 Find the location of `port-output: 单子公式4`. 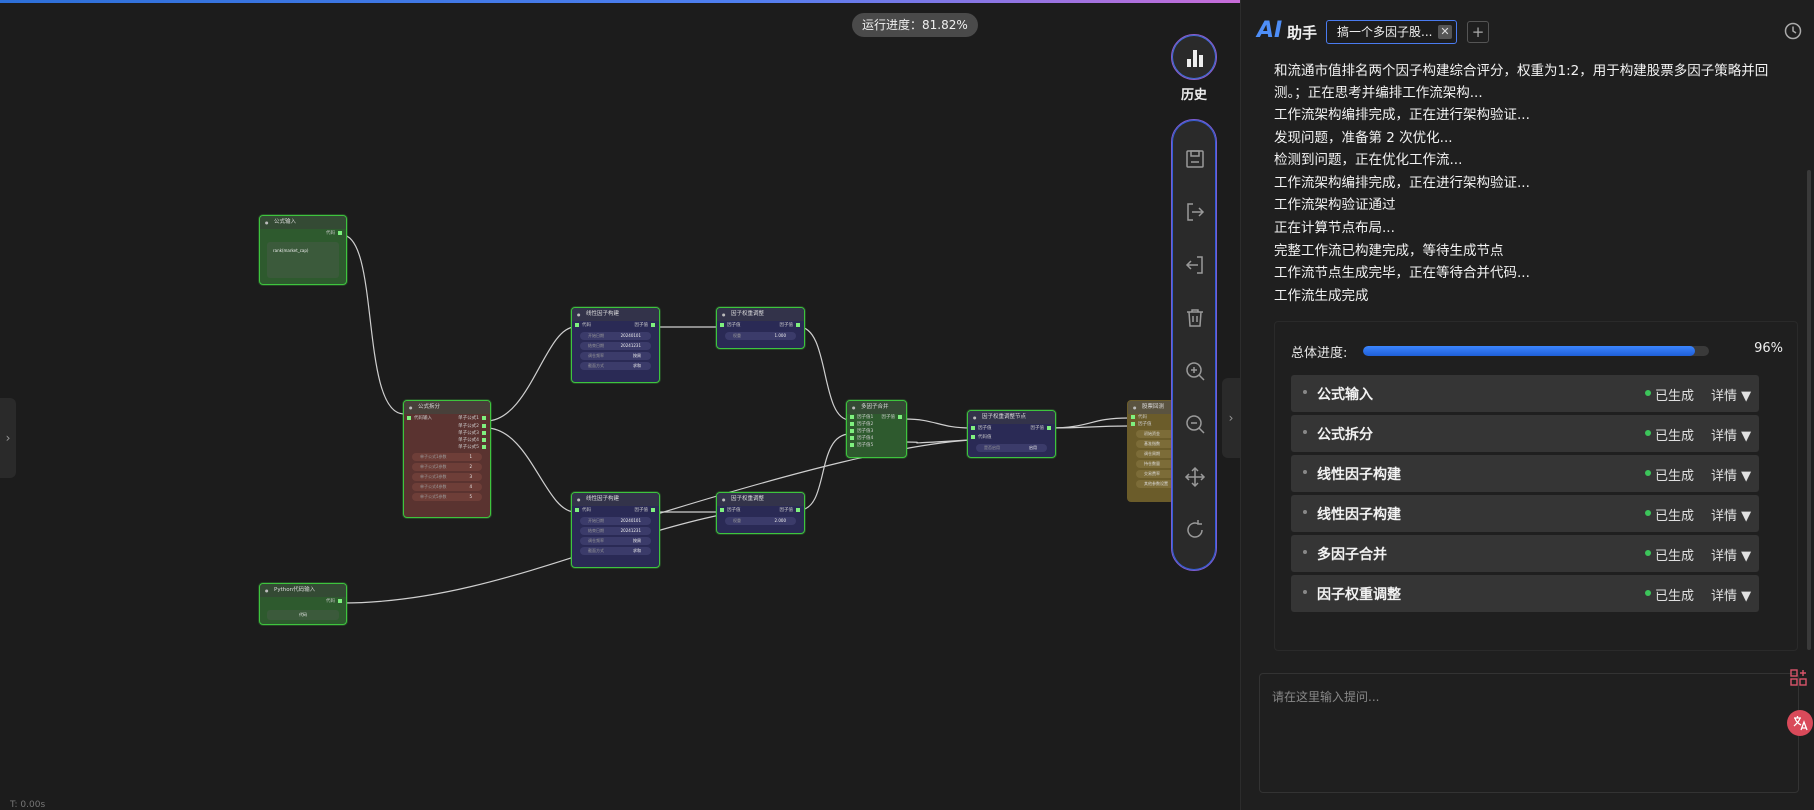

port-output: 单子公式4 is located at coordinates (472, 440).